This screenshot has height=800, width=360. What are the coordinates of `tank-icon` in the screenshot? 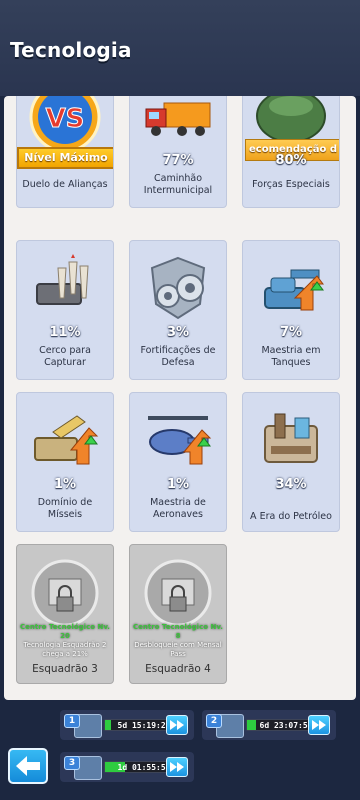 It's located at (291, 289).